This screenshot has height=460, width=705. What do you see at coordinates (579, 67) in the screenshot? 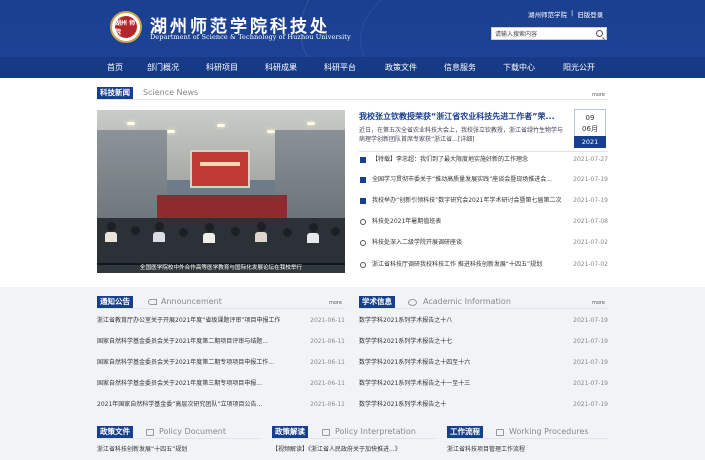
I see `nav-item-transparency: 阳光公开` at bounding box center [579, 67].